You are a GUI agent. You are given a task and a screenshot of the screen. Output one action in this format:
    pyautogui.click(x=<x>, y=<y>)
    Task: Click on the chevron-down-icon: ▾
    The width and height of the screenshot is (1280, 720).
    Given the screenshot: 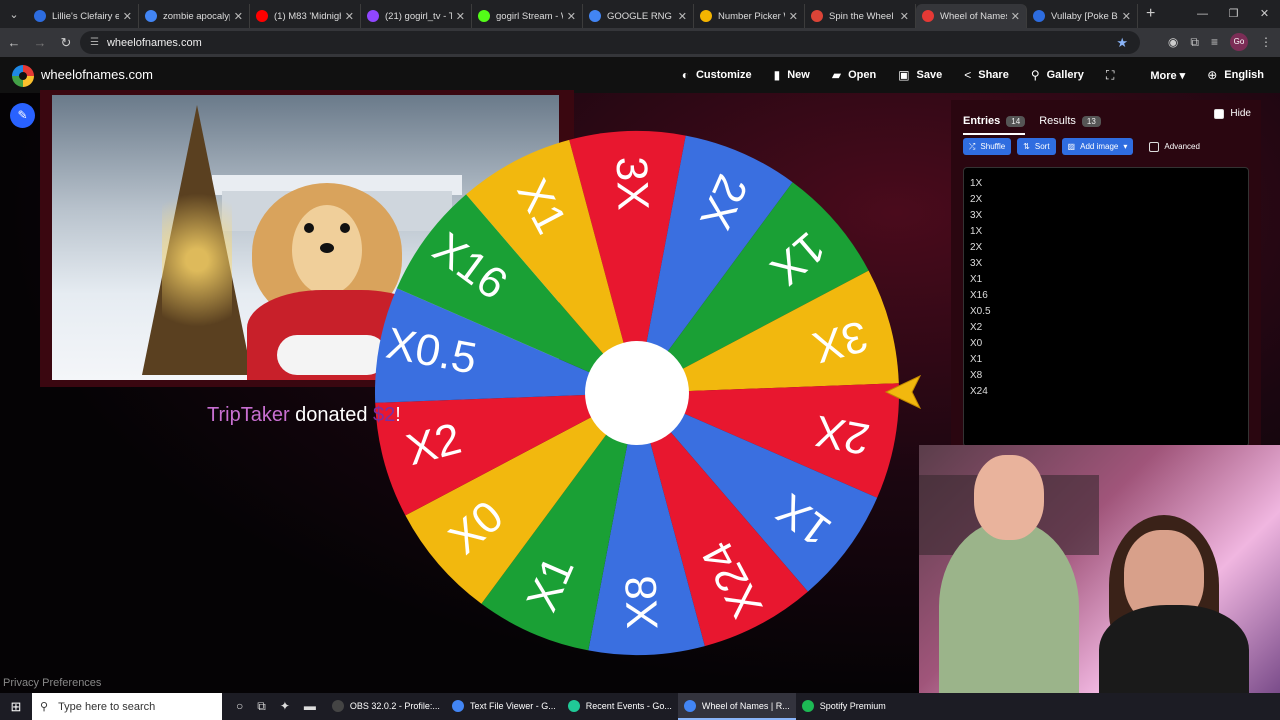 What is the action you would take?
    pyautogui.click(x=1125, y=146)
    